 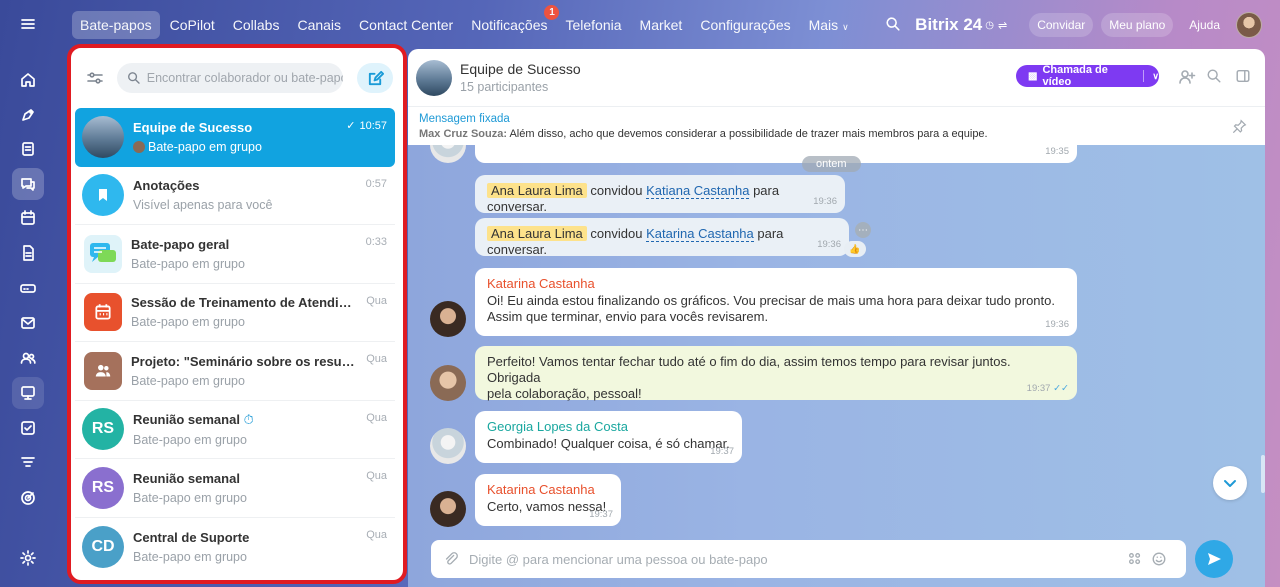 What do you see at coordinates (1159, 559) in the screenshot?
I see `emoji-icon` at bounding box center [1159, 559].